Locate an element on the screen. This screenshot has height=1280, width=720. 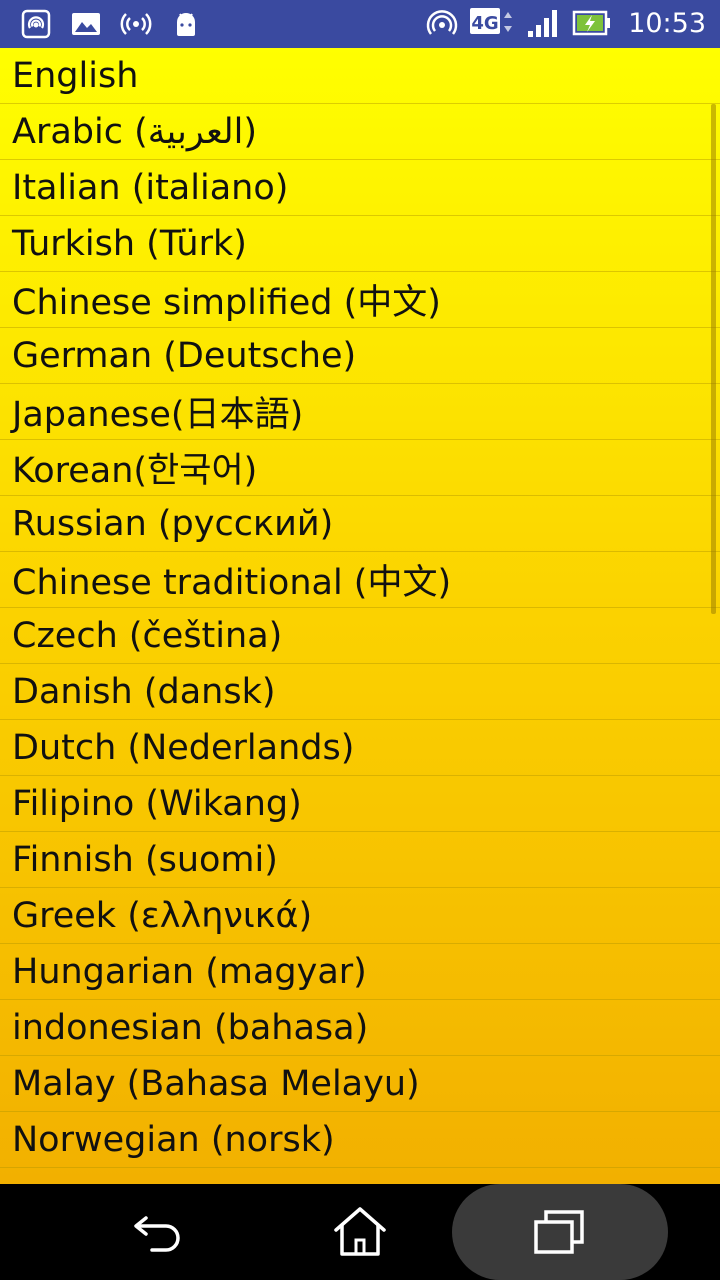
navigation-bar is located at coordinates (360, 1232).